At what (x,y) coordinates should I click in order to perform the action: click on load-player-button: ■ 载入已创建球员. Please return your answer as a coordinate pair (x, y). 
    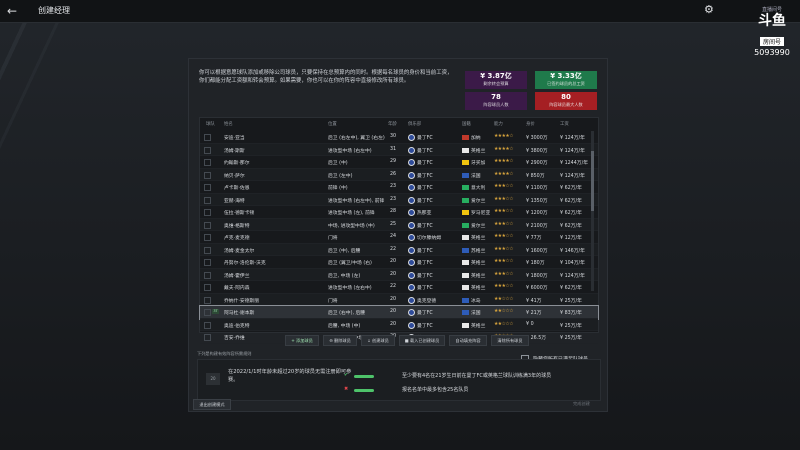
    Looking at the image, I should click on (422, 340).